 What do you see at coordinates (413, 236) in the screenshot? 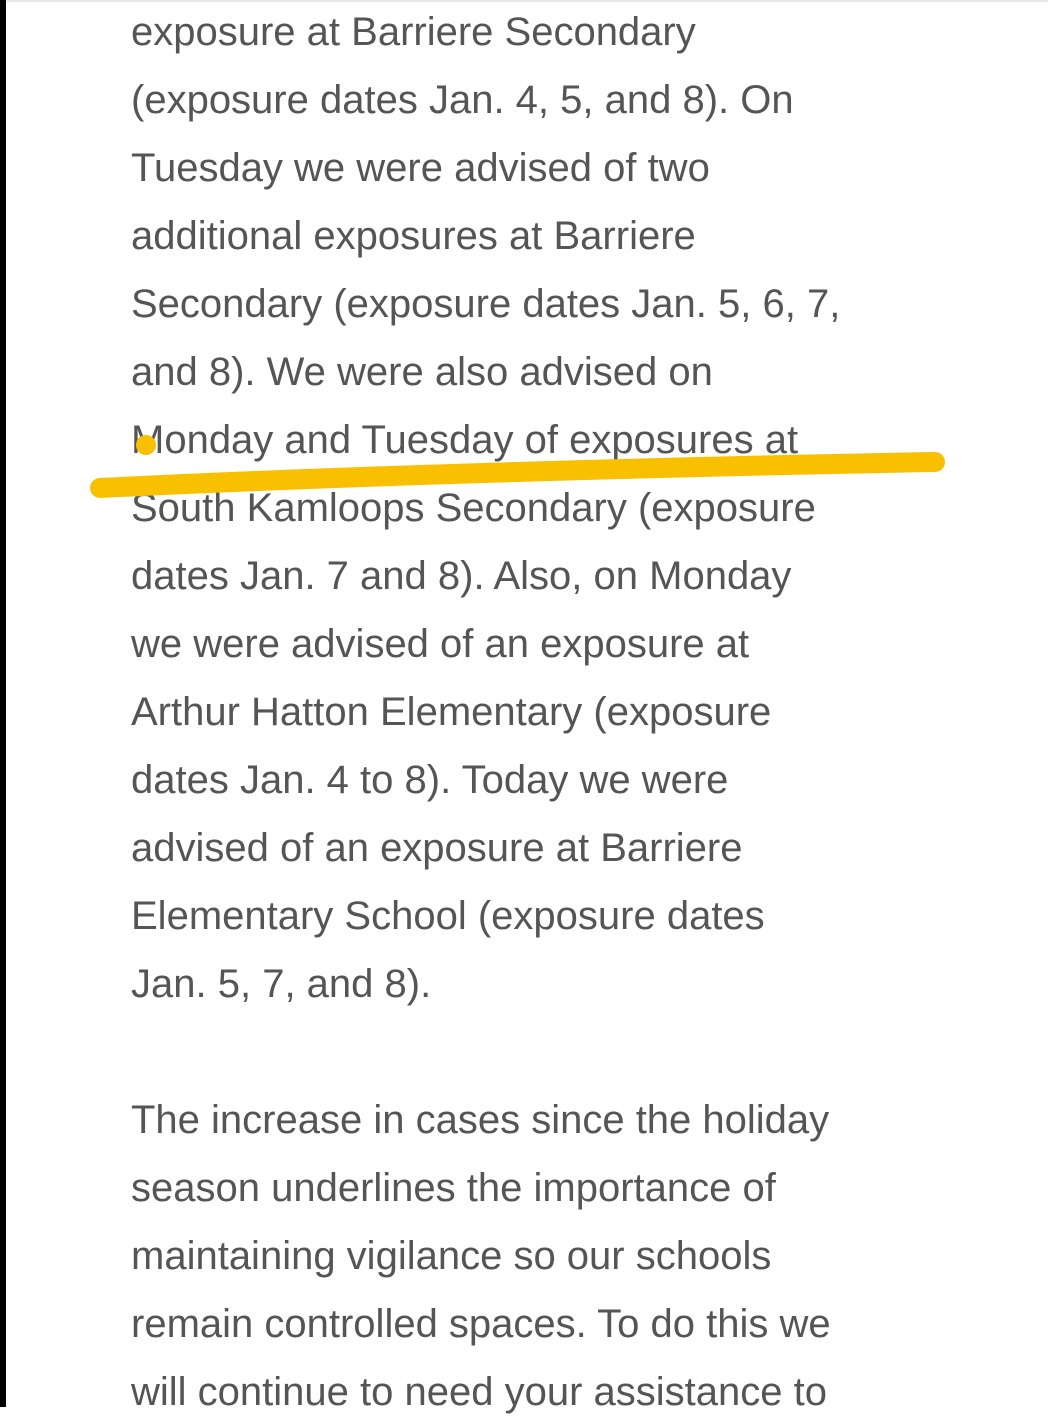
I see `paragraph-line: additional exposures at Barriere` at bounding box center [413, 236].